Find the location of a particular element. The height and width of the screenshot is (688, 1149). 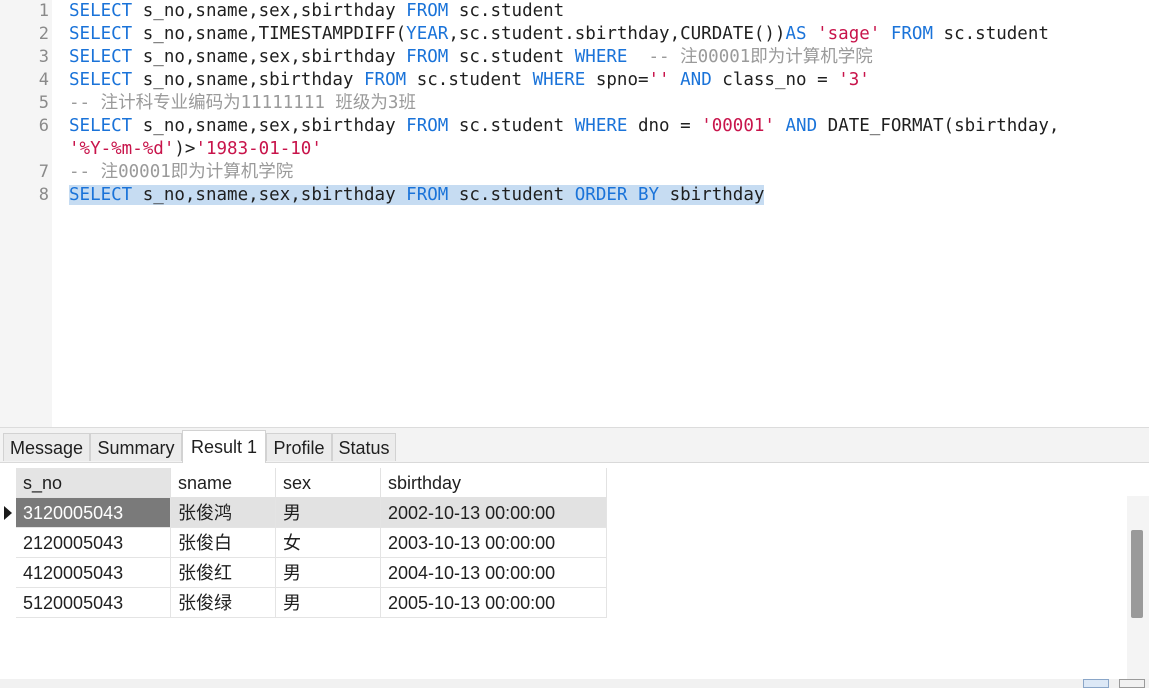

cell-s-no: 2120005043 is located at coordinates (93, 543).